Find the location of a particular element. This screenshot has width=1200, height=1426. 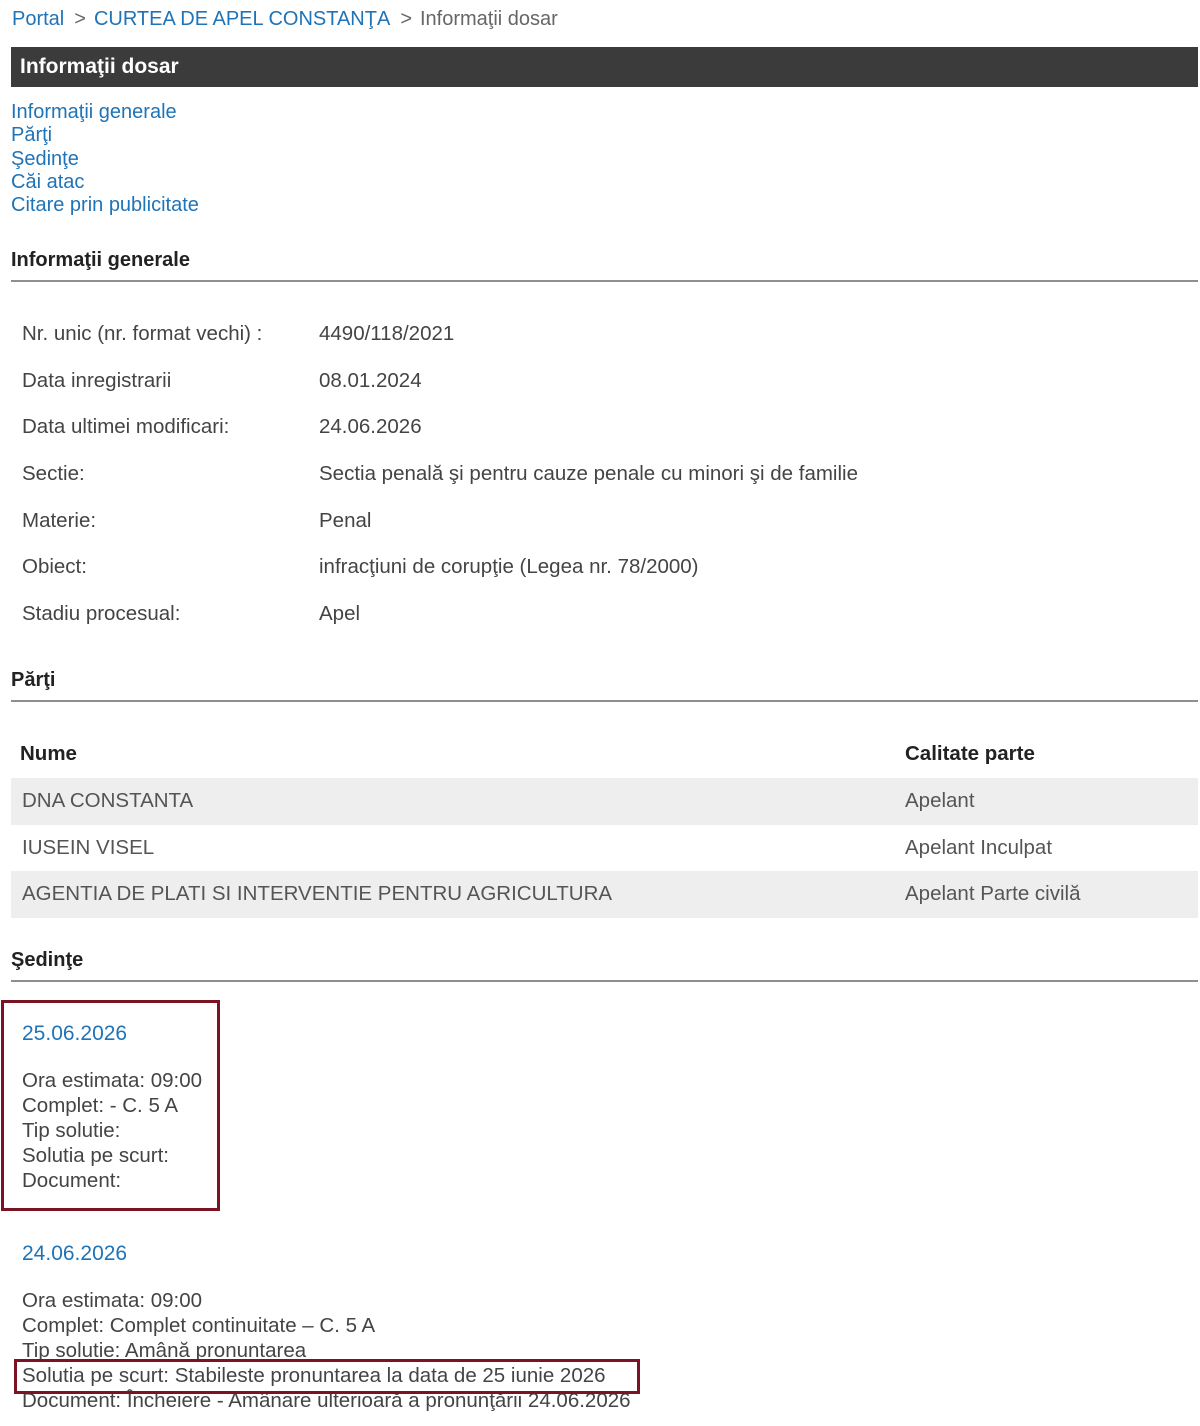

table-row: DNA CONSTANTA Apelant is located at coordinates (604, 801).